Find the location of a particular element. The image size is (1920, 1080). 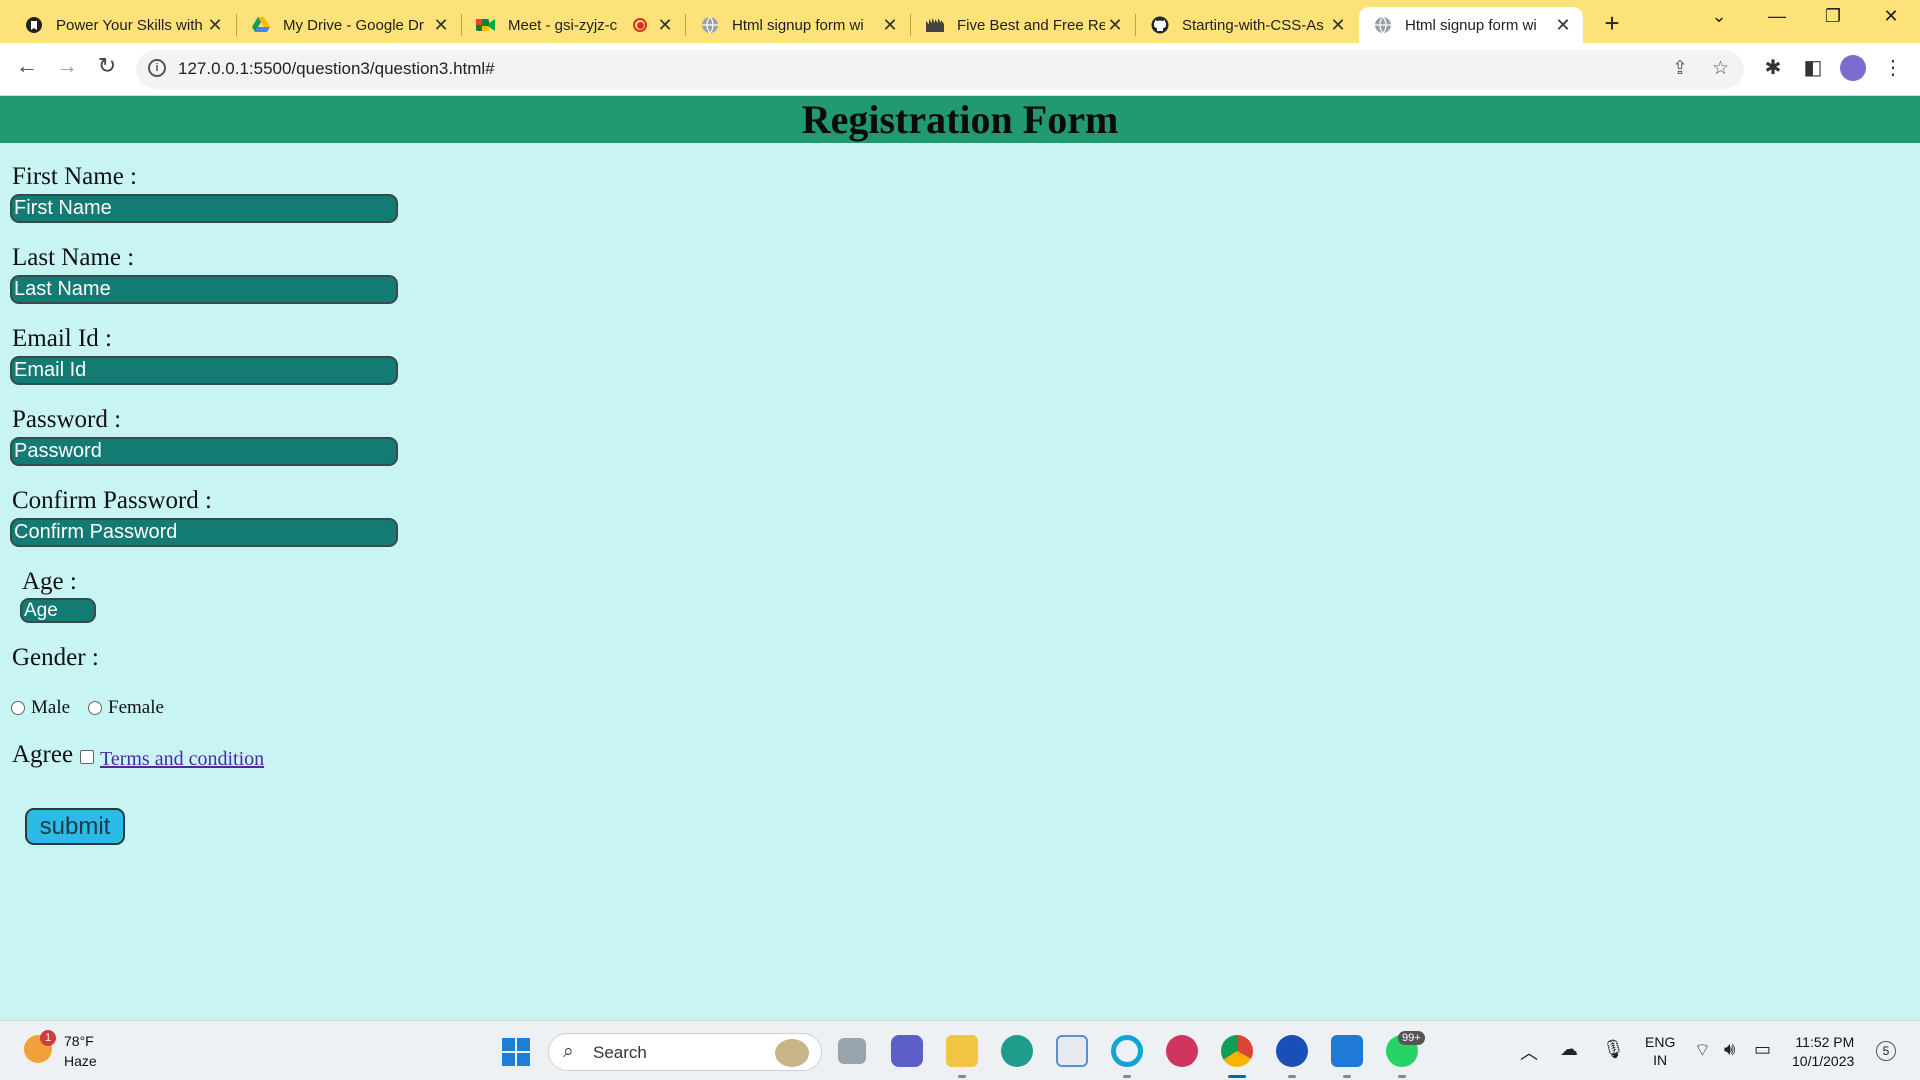

language-code: ENG is located at coordinates (1660, 1042).